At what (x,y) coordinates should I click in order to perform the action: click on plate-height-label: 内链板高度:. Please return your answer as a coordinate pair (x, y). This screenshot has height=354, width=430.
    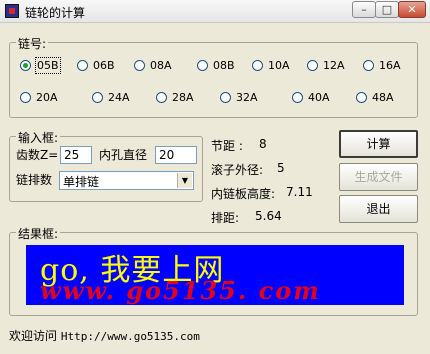
    Looking at the image, I should click on (243, 194).